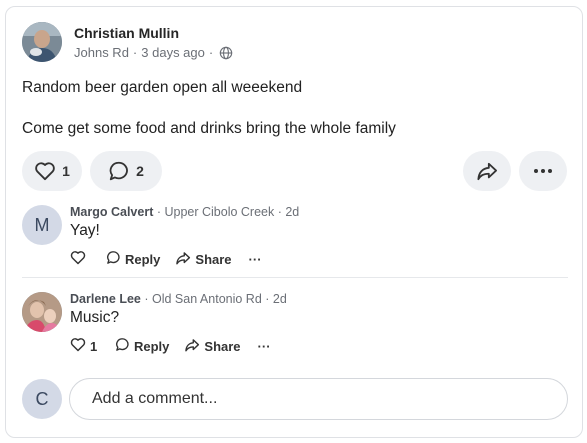 The height and width of the screenshot is (443, 587). What do you see at coordinates (213, 299) in the screenshot?
I see `comment-meta: · Old San Antonio Rd · 2d` at bounding box center [213, 299].